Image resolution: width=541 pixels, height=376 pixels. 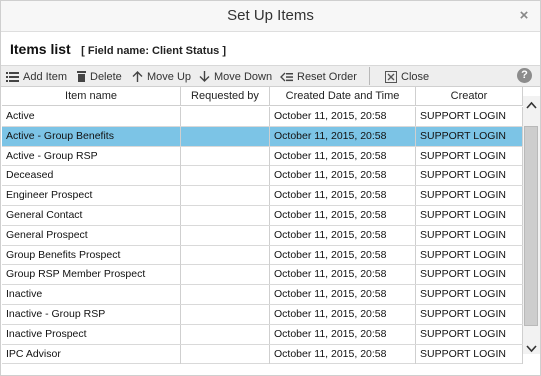 What do you see at coordinates (81, 76) in the screenshot?
I see `trash-icon` at bounding box center [81, 76].